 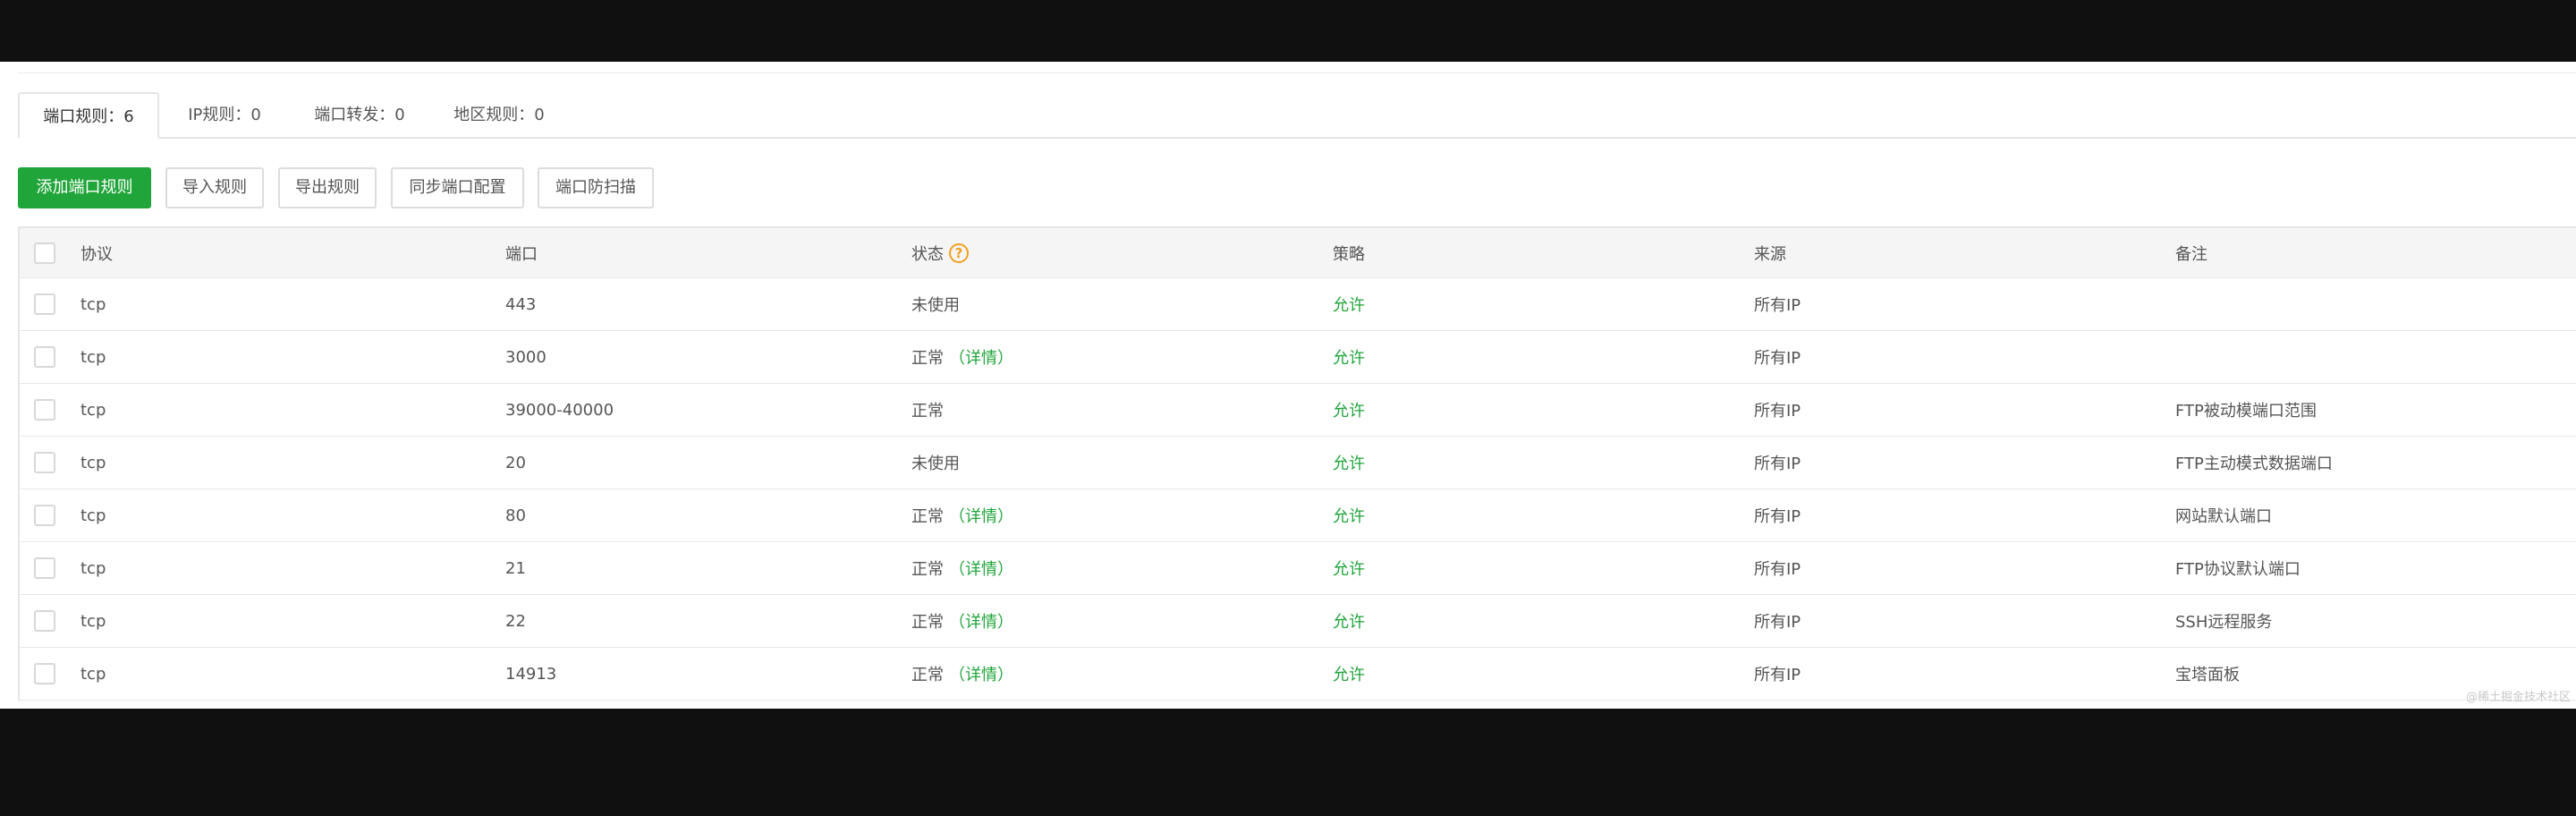 I want to click on cell-port: 21, so click(x=515, y=568).